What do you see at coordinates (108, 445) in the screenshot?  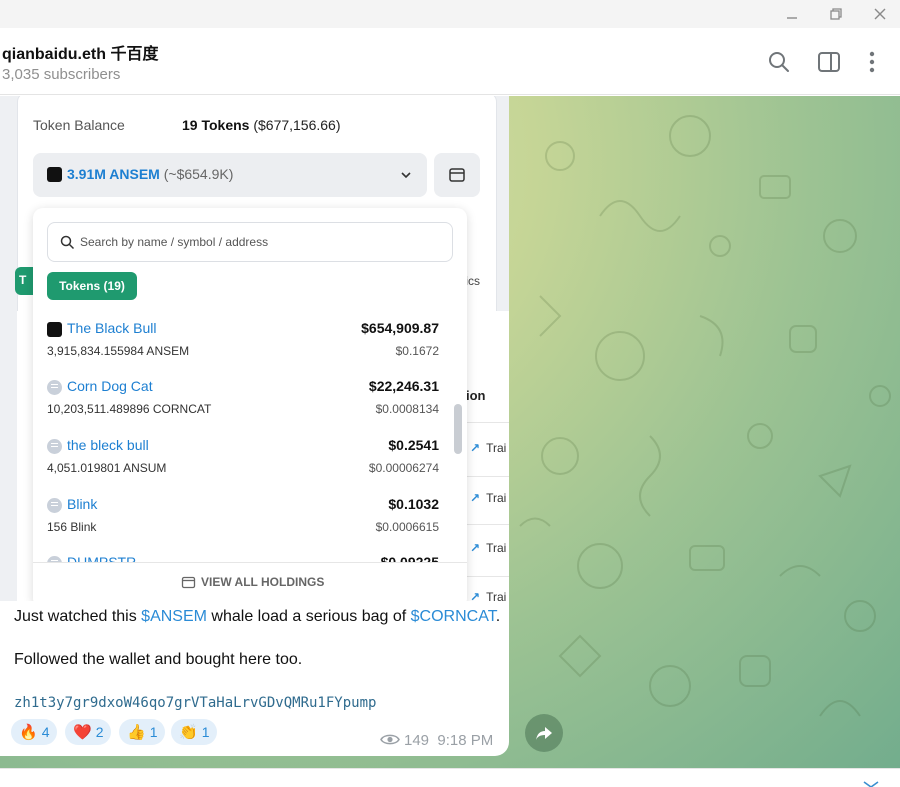 I see `token-name: the bleck bull` at bounding box center [108, 445].